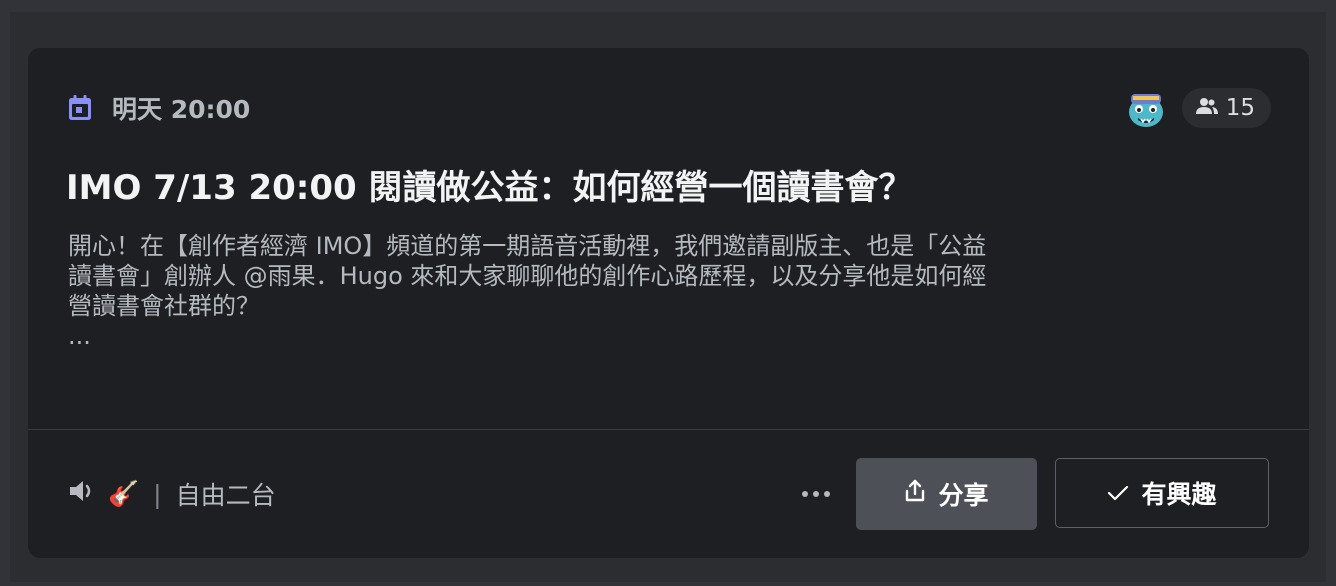 This screenshot has height=586, width=1336. I want to click on channel-name: 自由二台, so click(225, 495).